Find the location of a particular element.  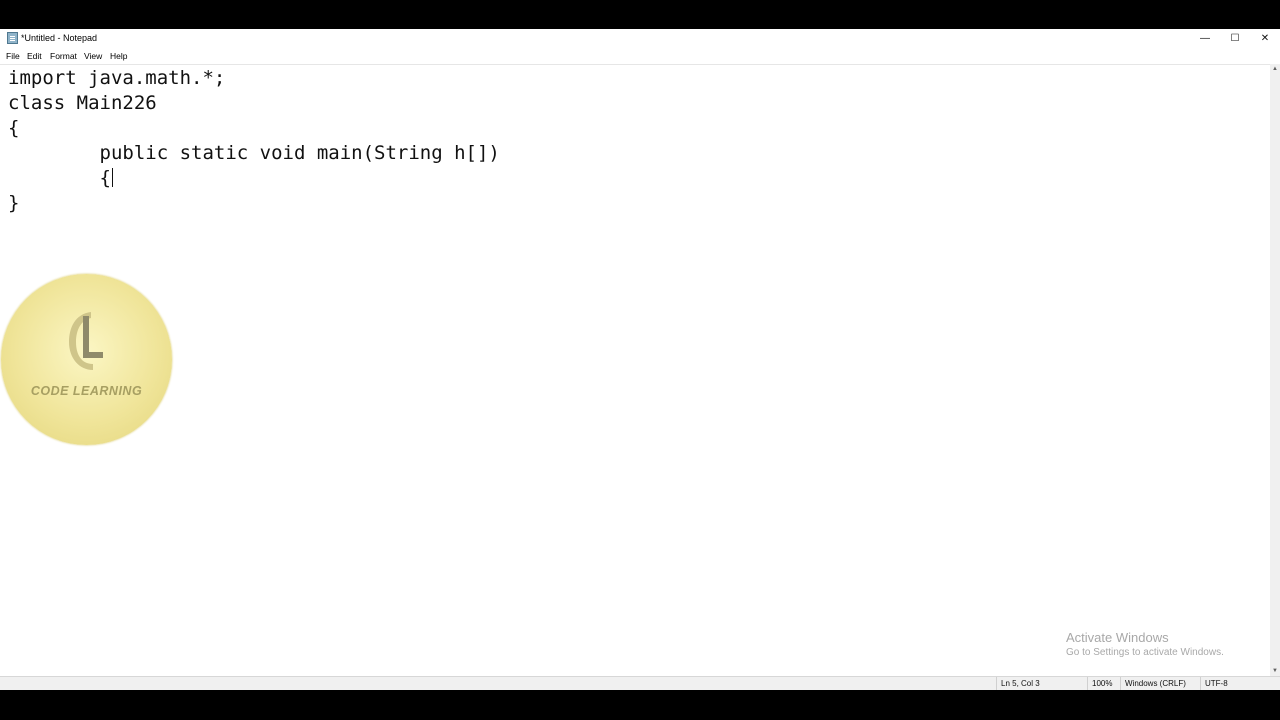

text-caret is located at coordinates (112, 177).